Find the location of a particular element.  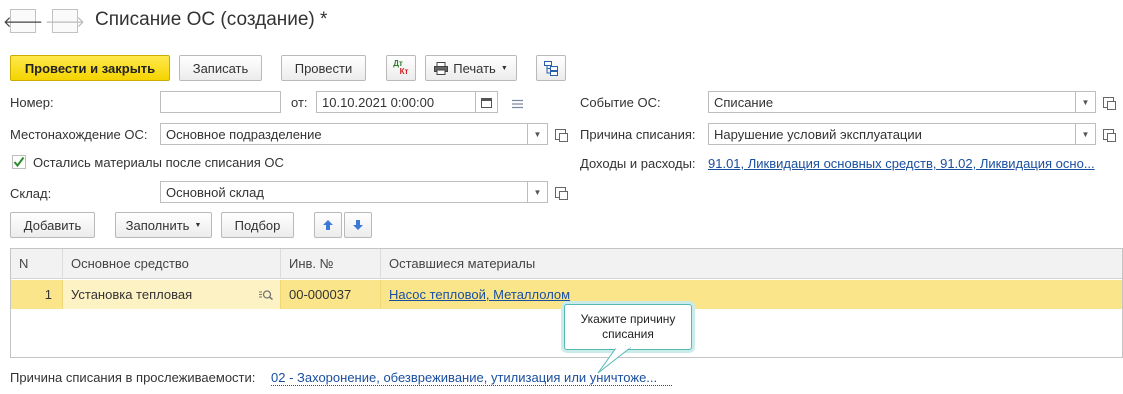

back-button: 🡐 is located at coordinates (23, 21).